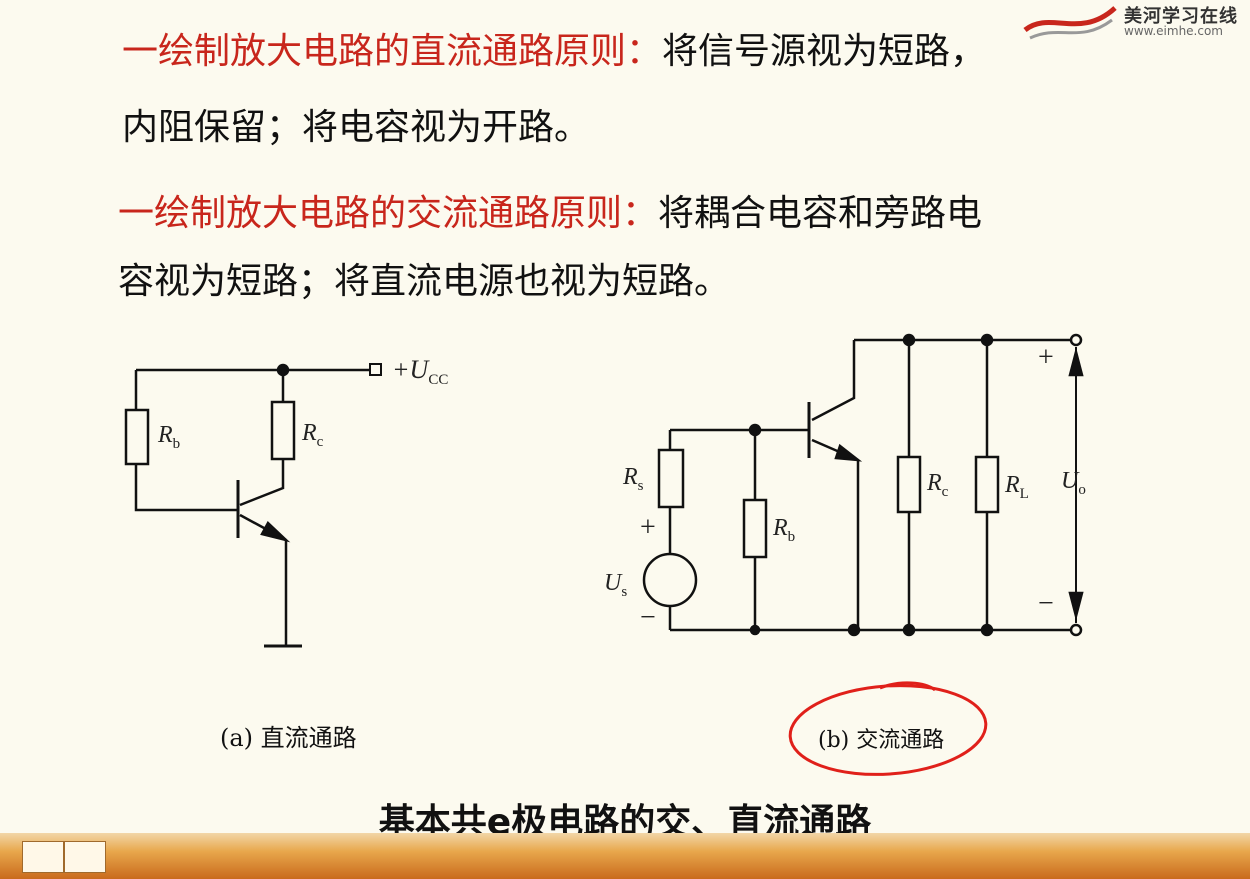  Describe the element at coordinates (938, 485) in the screenshot. I see `rc-label-b: Rc` at that location.